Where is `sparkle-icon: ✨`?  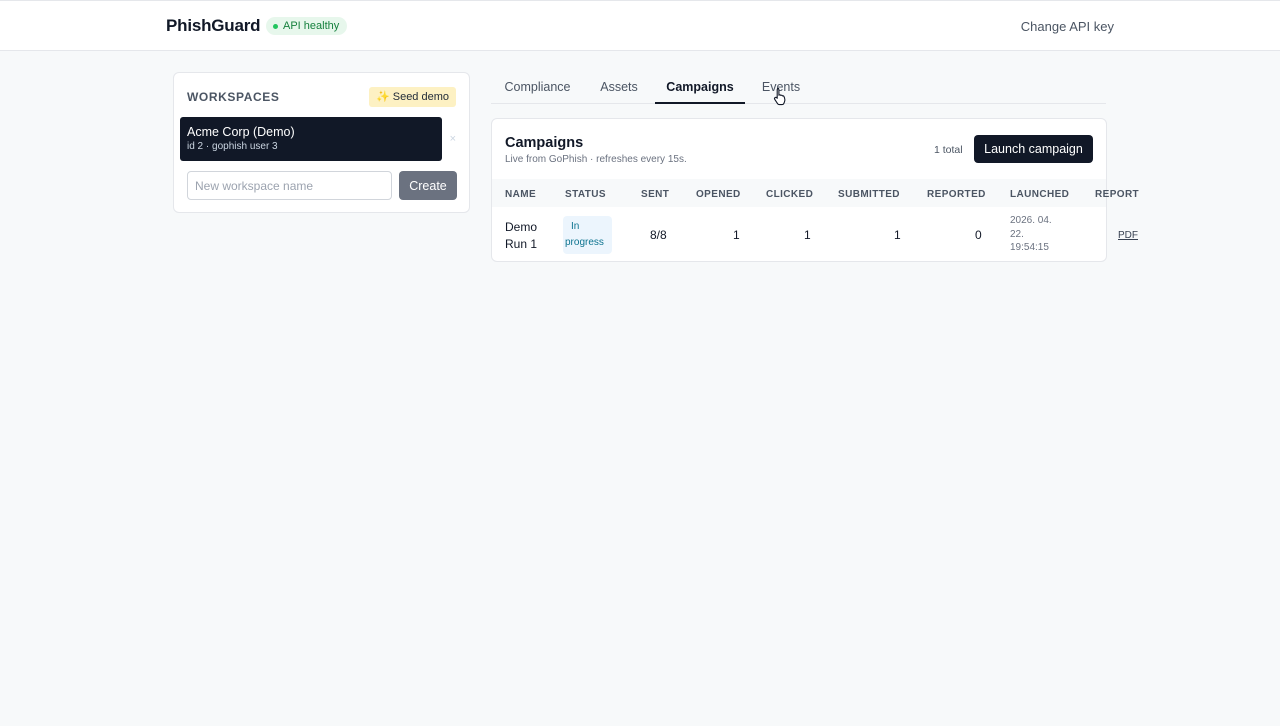
sparkle-icon: ✨ is located at coordinates (383, 97).